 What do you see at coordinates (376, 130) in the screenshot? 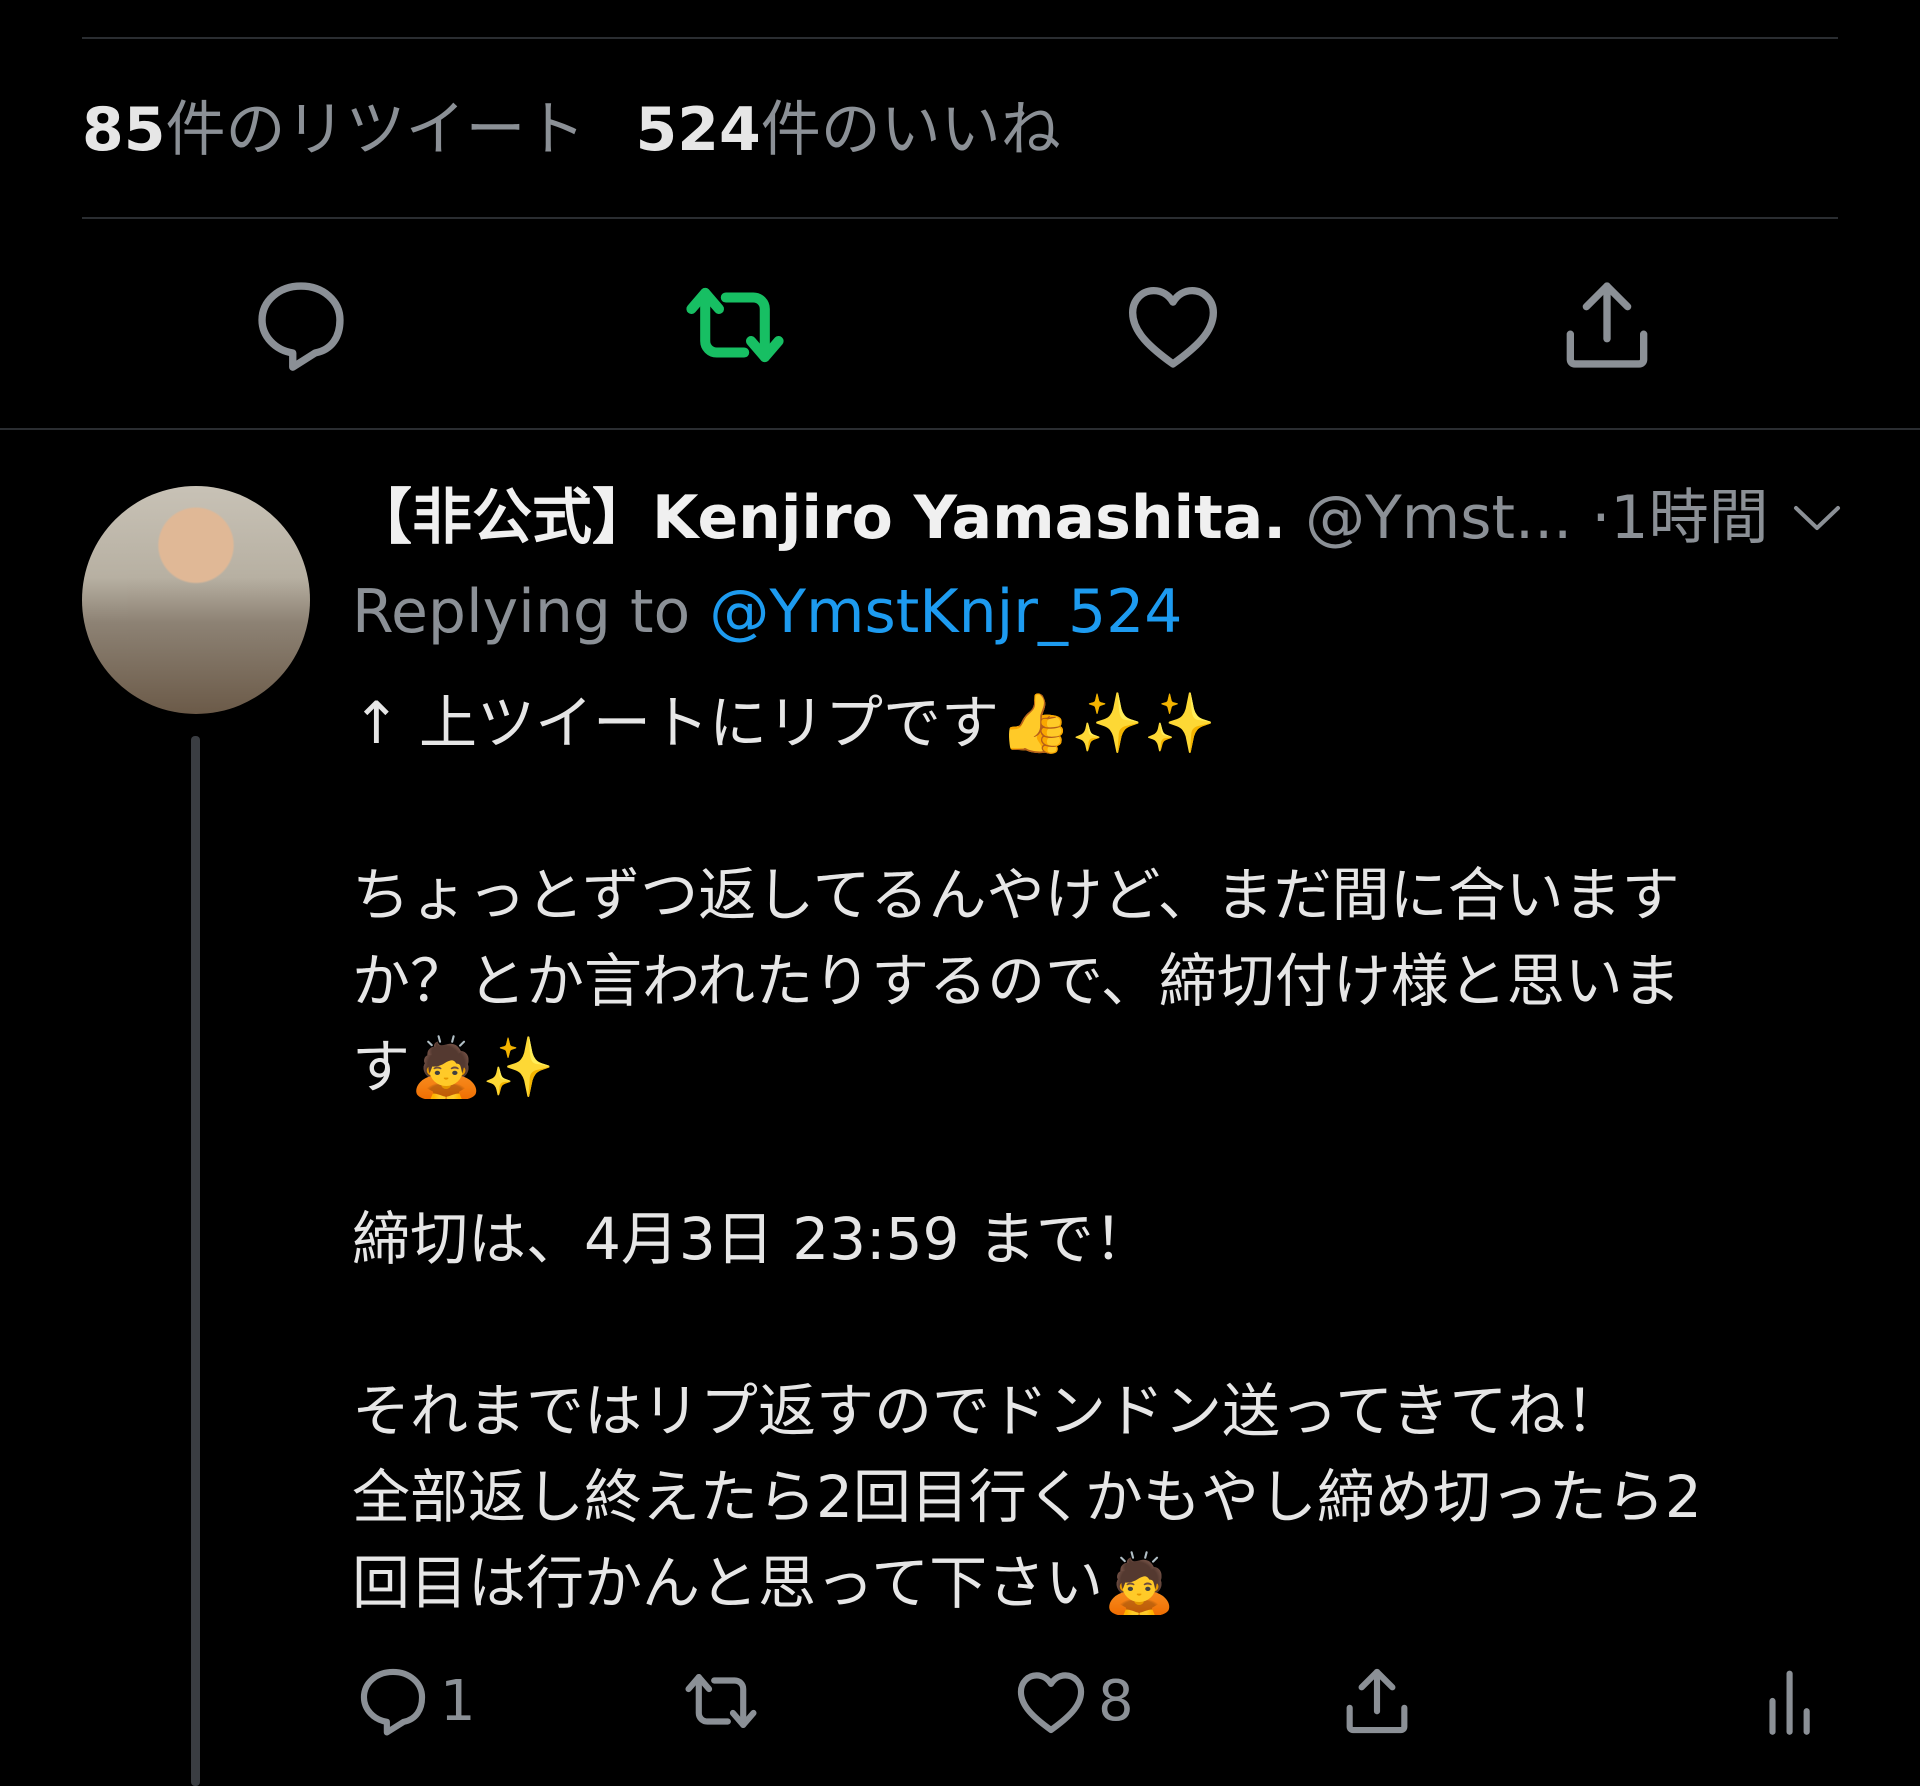
I see `retweet-label: 件のリツイート` at bounding box center [376, 130].